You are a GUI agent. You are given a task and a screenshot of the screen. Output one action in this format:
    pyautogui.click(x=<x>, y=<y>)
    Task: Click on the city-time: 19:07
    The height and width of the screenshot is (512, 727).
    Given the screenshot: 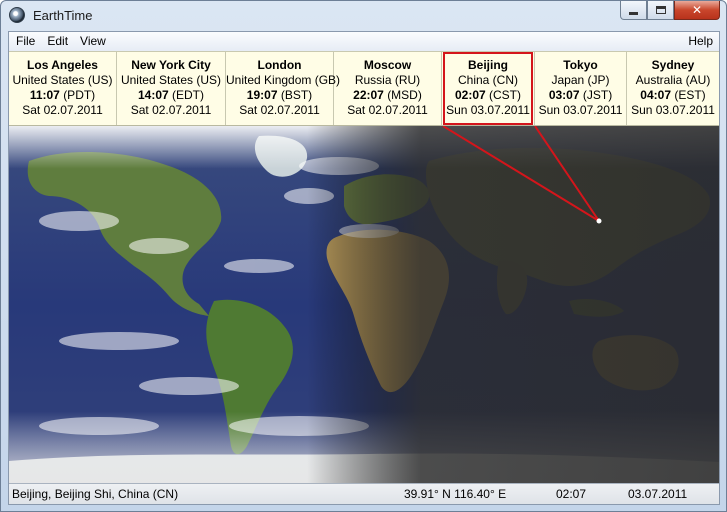 What is the action you would take?
    pyautogui.click(x=262, y=95)
    